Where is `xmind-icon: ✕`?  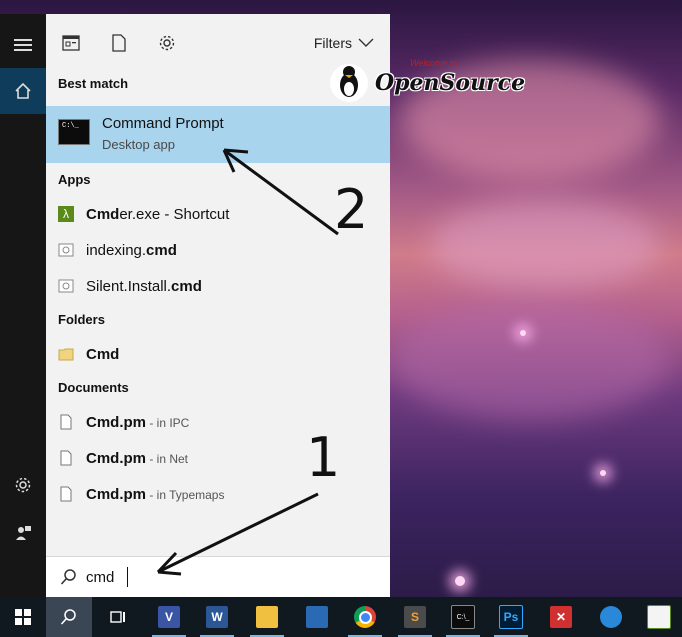
xmind-icon: ✕ is located at coordinates (561, 617).